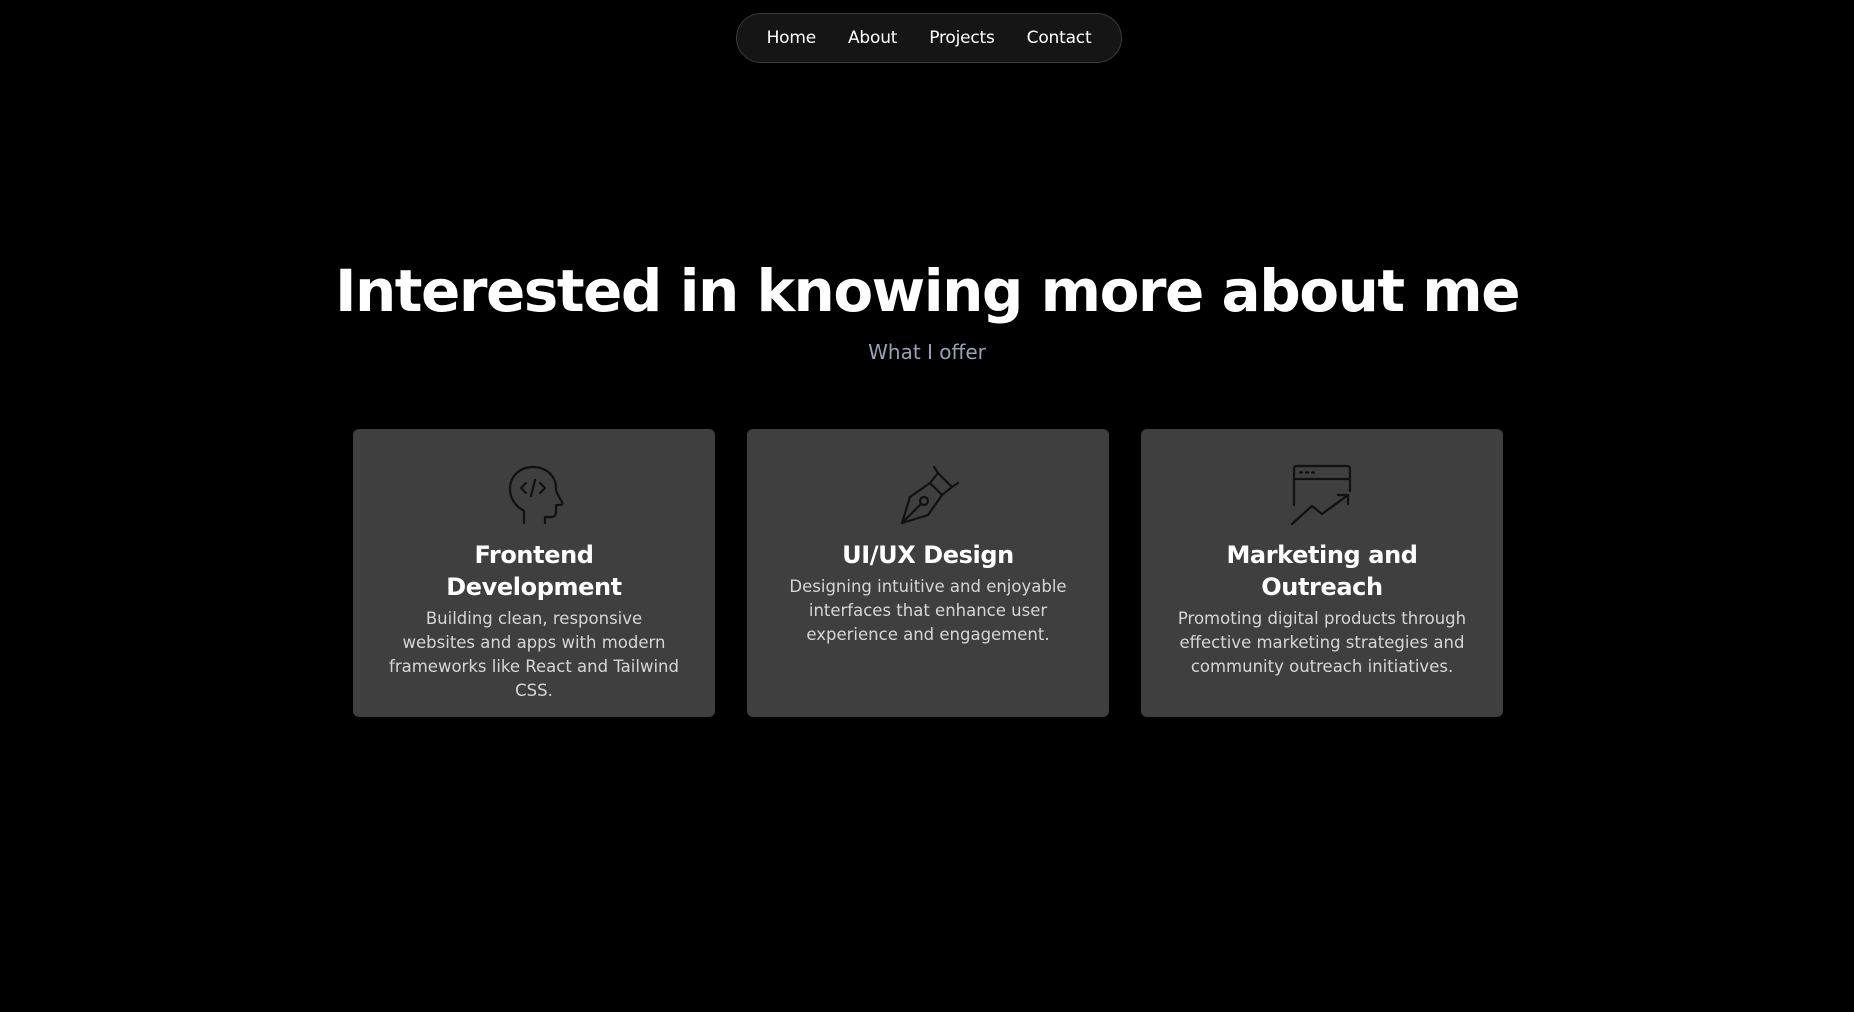  What do you see at coordinates (1059, 38) in the screenshot?
I see `nav-link-contact: Contact` at bounding box center [1059, 38].